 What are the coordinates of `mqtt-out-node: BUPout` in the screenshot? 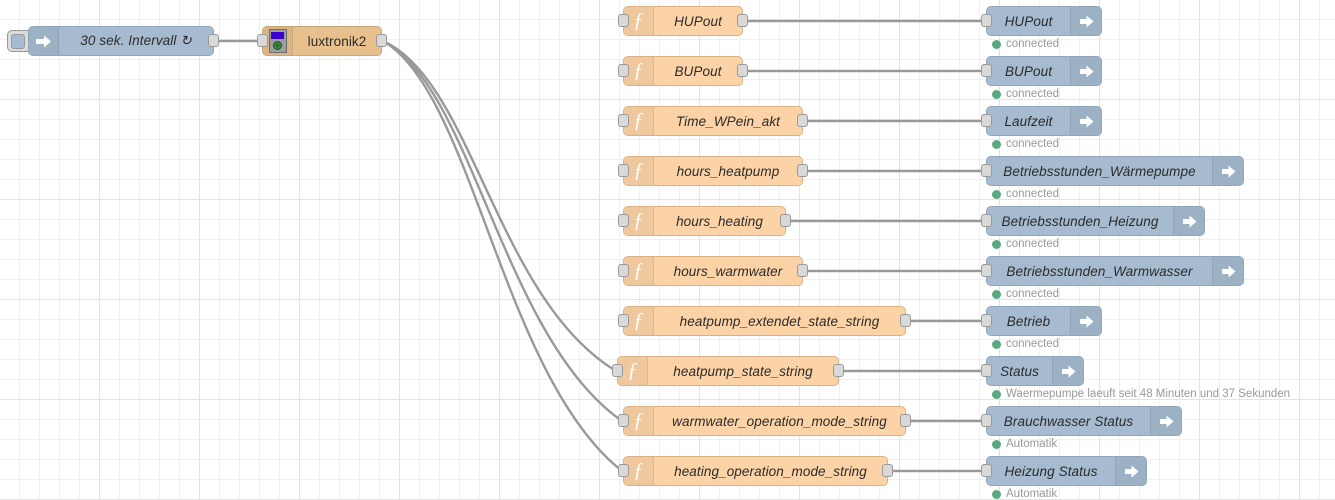 It's located at (1041, 71).